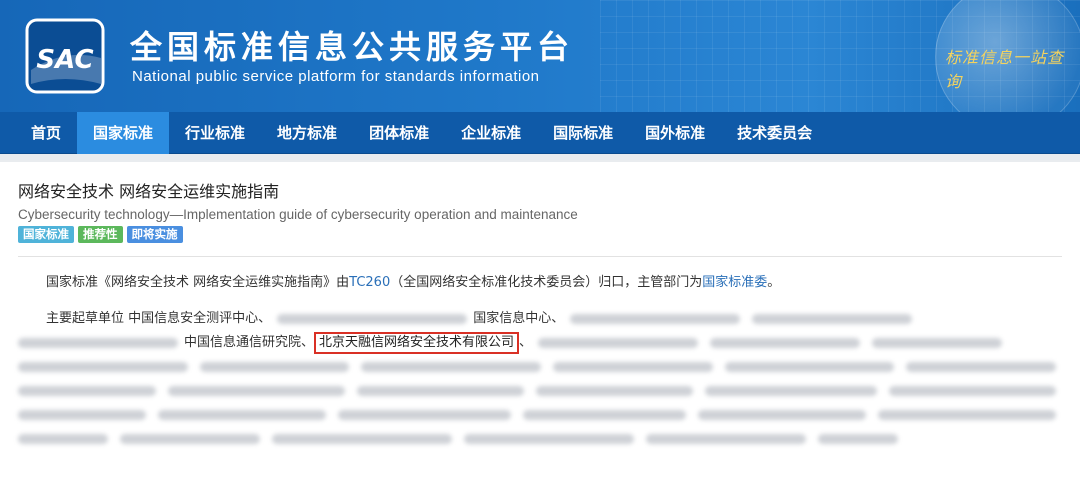 The width and height of the screenshot is (1080, 483). Describe the element at coordinates (243, 342) in the screenshot. I see `drafter-unit-3: 中国信息通信研究院` at that location.